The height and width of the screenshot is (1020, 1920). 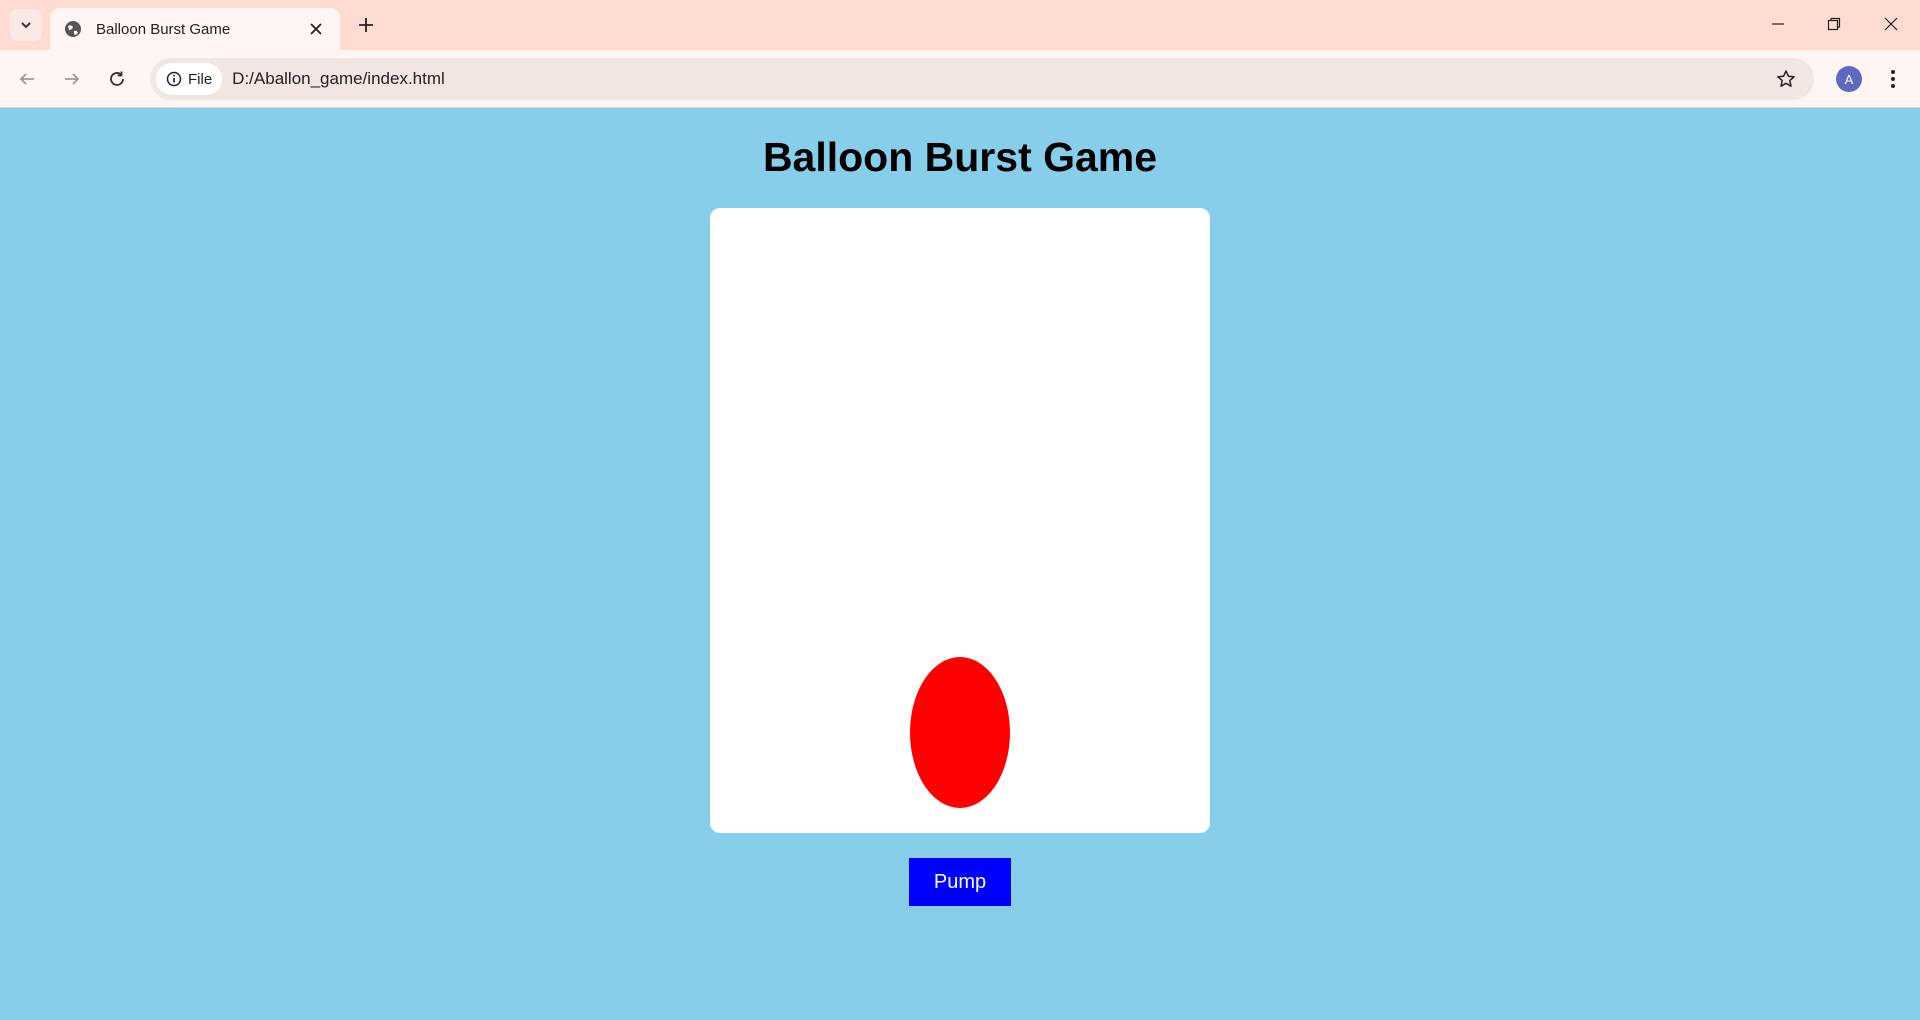 I want to click on minimize-icon, so click(x=1778, y=24).